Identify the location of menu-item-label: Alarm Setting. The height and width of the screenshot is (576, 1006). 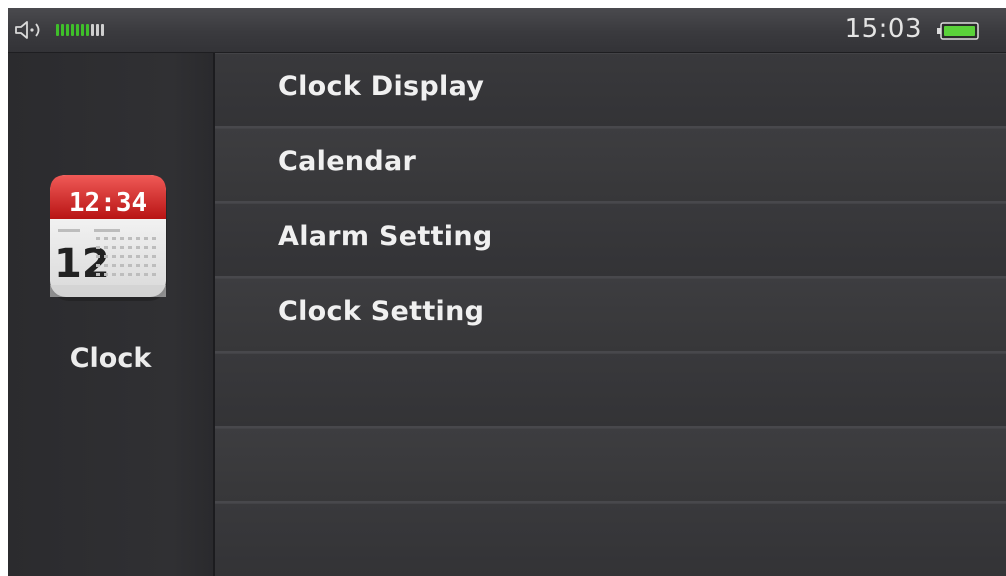
(385, 236).